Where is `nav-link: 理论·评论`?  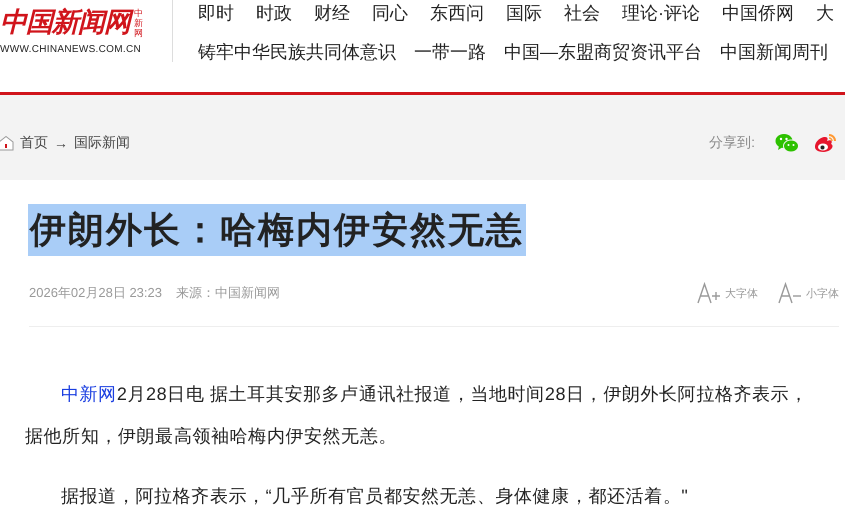
nav-link: 理论·评论 is located at coordinates (661, 13).